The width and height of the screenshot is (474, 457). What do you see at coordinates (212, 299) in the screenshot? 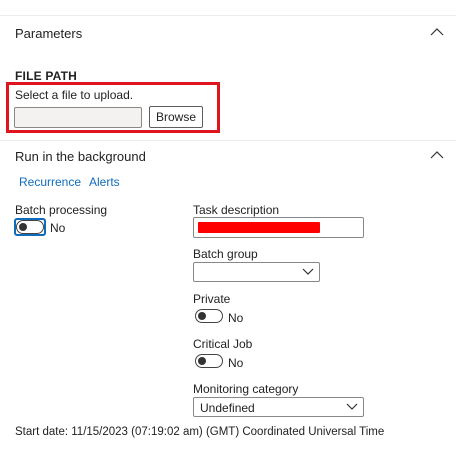
I see `private-label: Private` at bounding box center [212, 299].